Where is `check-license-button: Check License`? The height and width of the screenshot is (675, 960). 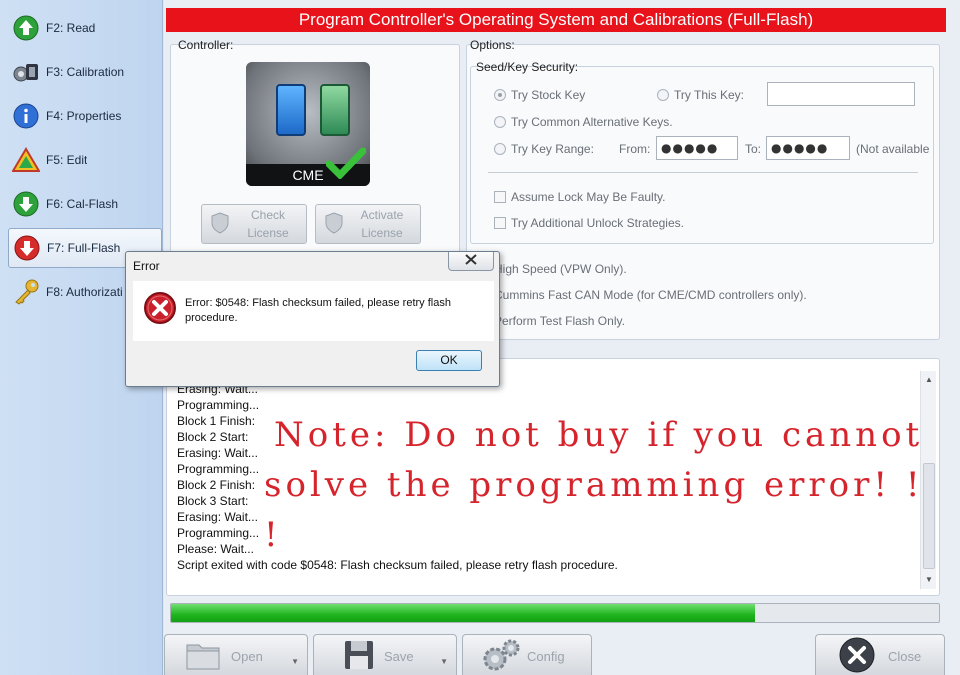 check-license-button: Check License is located at coordinates (254, 224).